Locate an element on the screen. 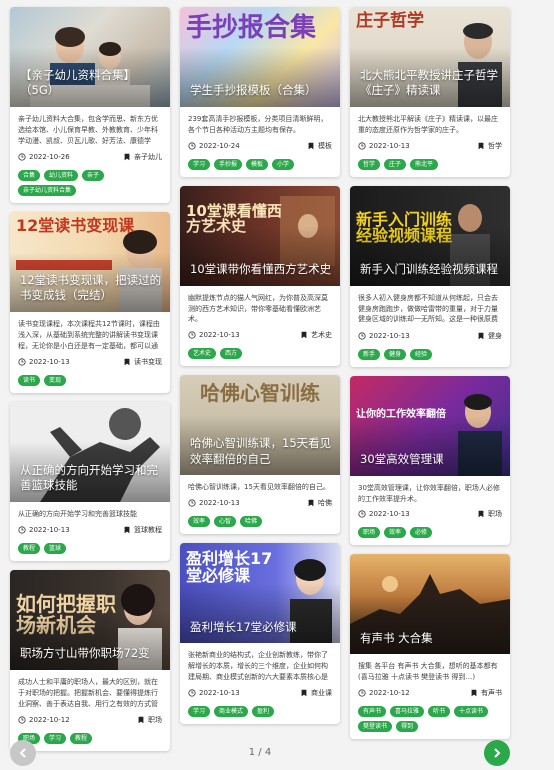  card-title: 哈佛心智训练课，15天看见效率翻倍的自己 is located at coordinates (261, 451).